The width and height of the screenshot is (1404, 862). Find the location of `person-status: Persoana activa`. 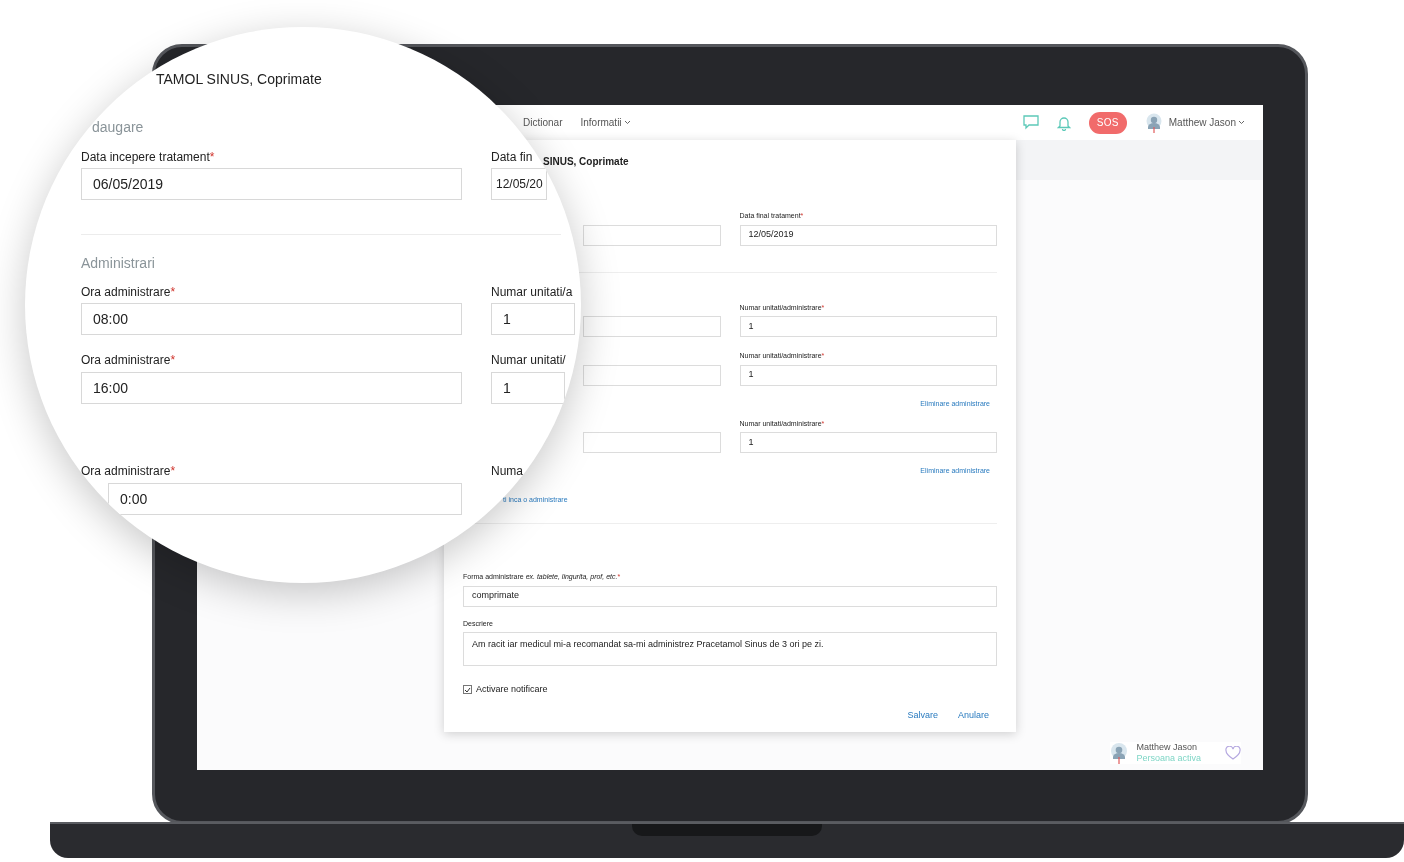

person-status: Persoana activa is located at coordinates (1168, 758).